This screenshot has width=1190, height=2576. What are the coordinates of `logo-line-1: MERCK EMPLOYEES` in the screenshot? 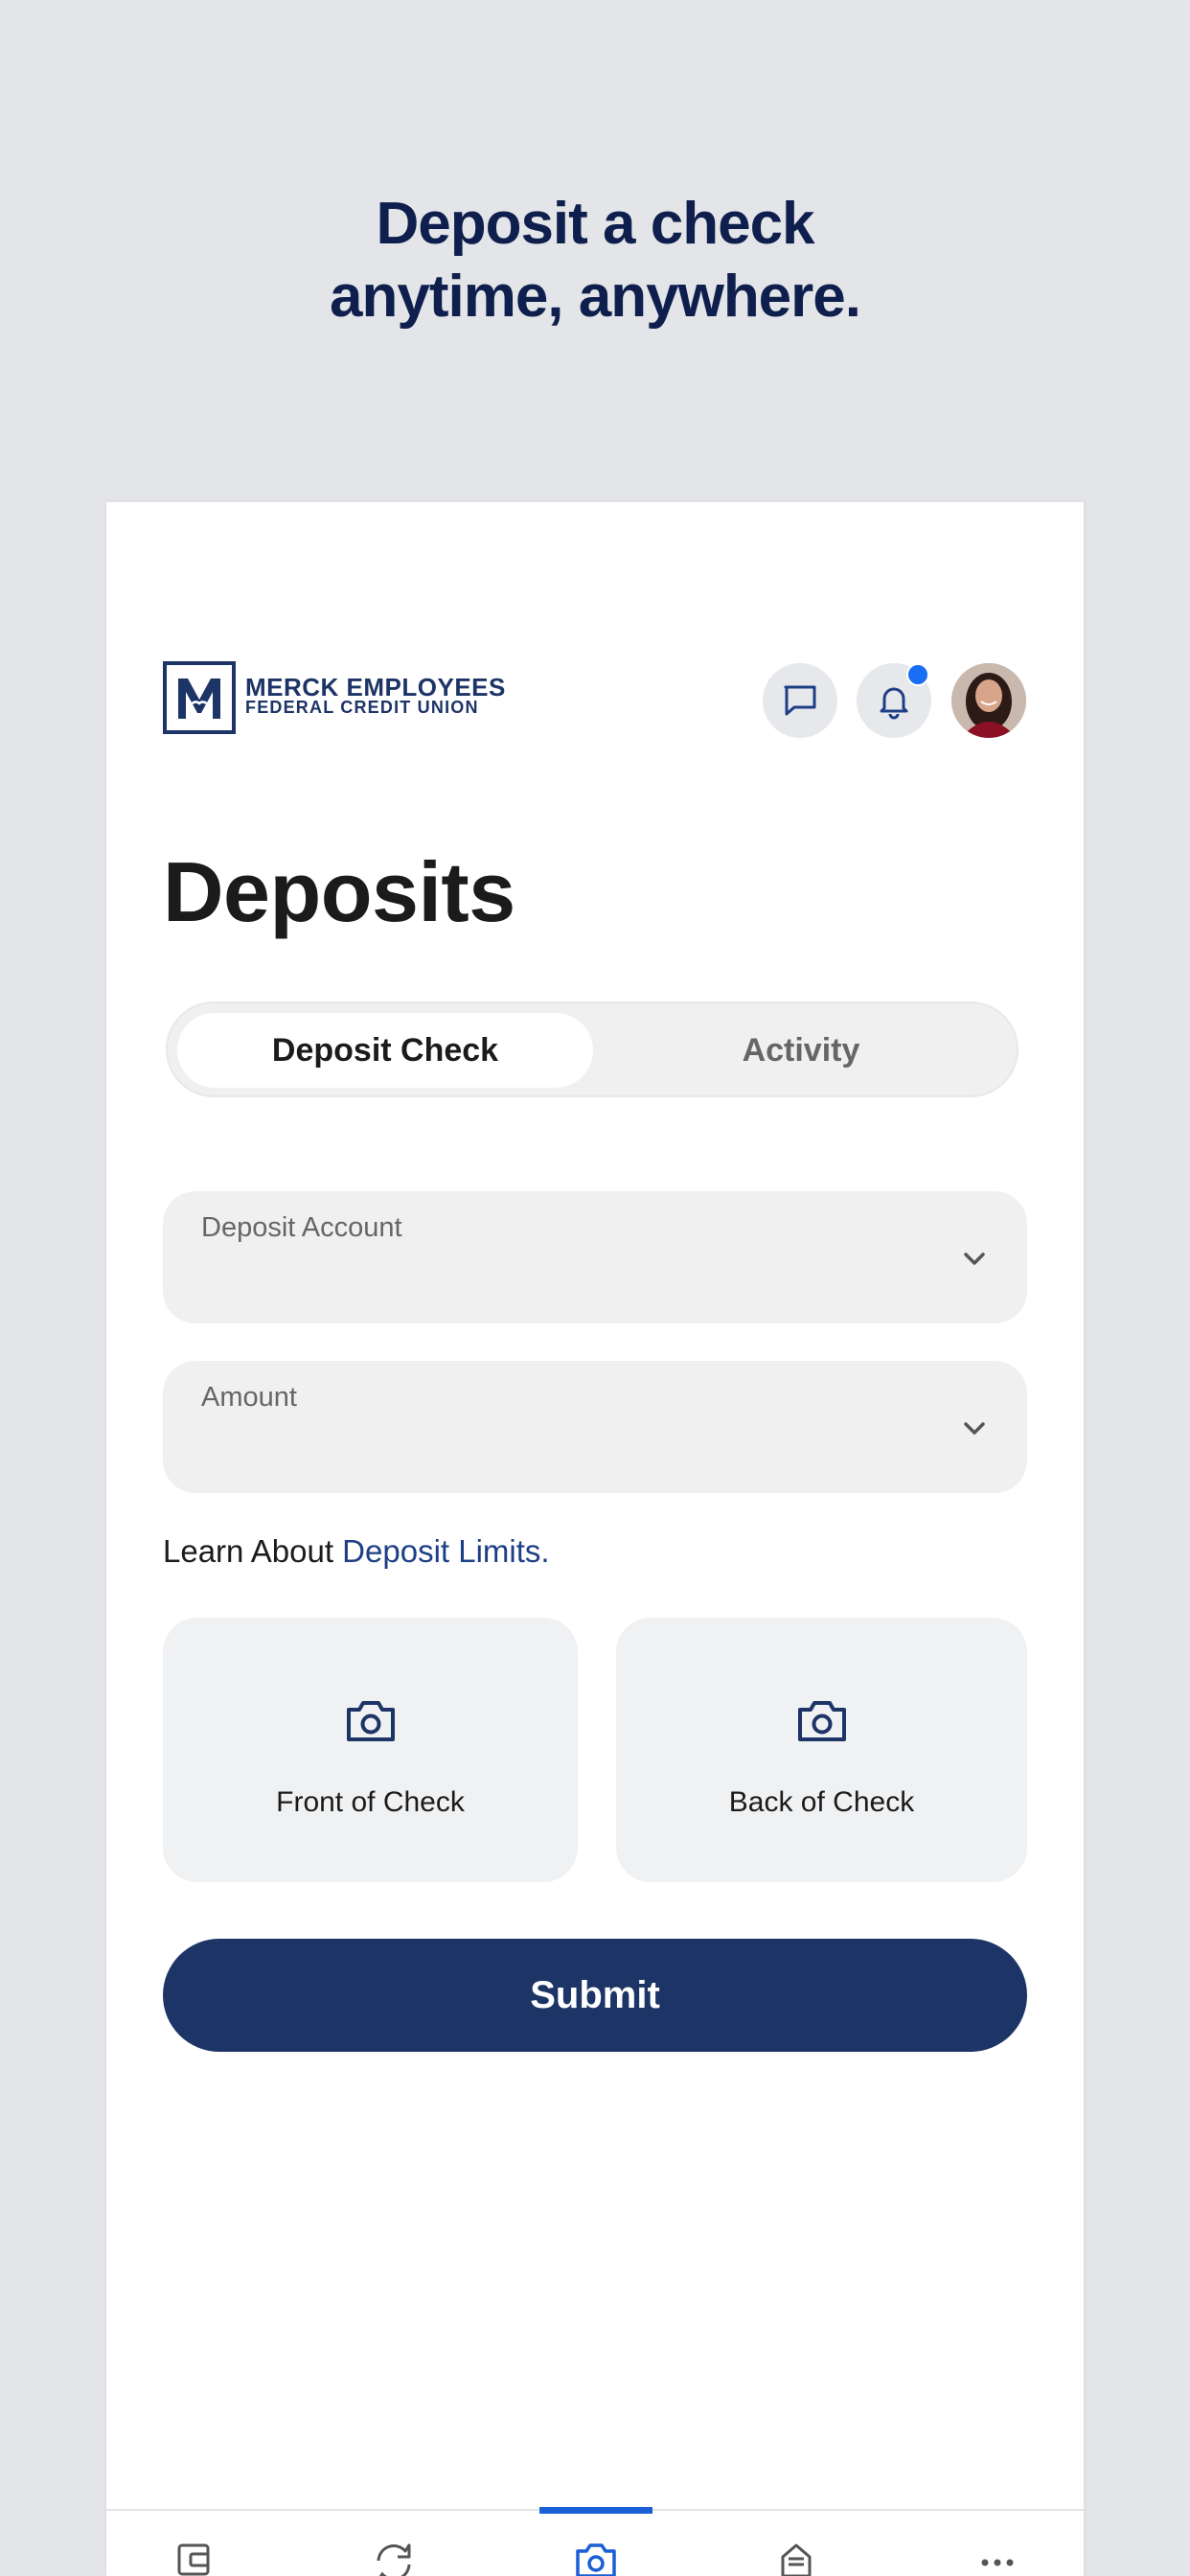 It's located at (375, 688).